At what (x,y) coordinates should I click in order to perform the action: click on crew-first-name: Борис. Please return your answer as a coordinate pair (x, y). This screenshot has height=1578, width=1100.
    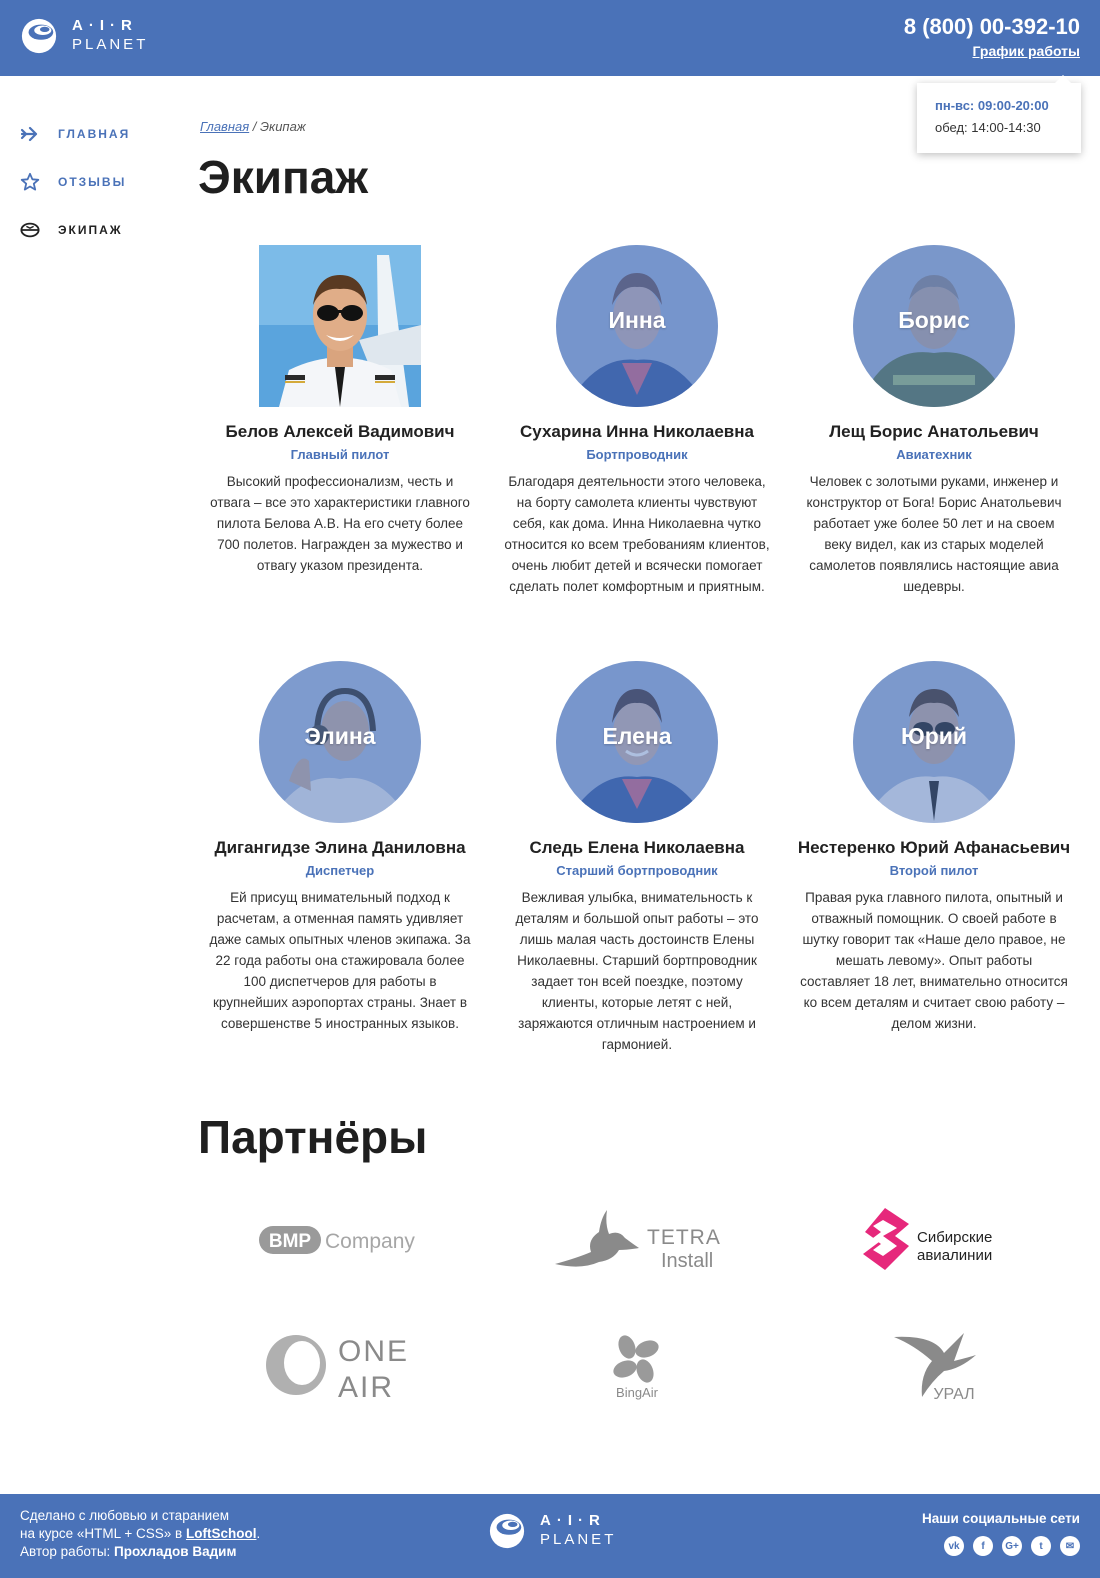
    Looking at the image, I should click on (934, 320).